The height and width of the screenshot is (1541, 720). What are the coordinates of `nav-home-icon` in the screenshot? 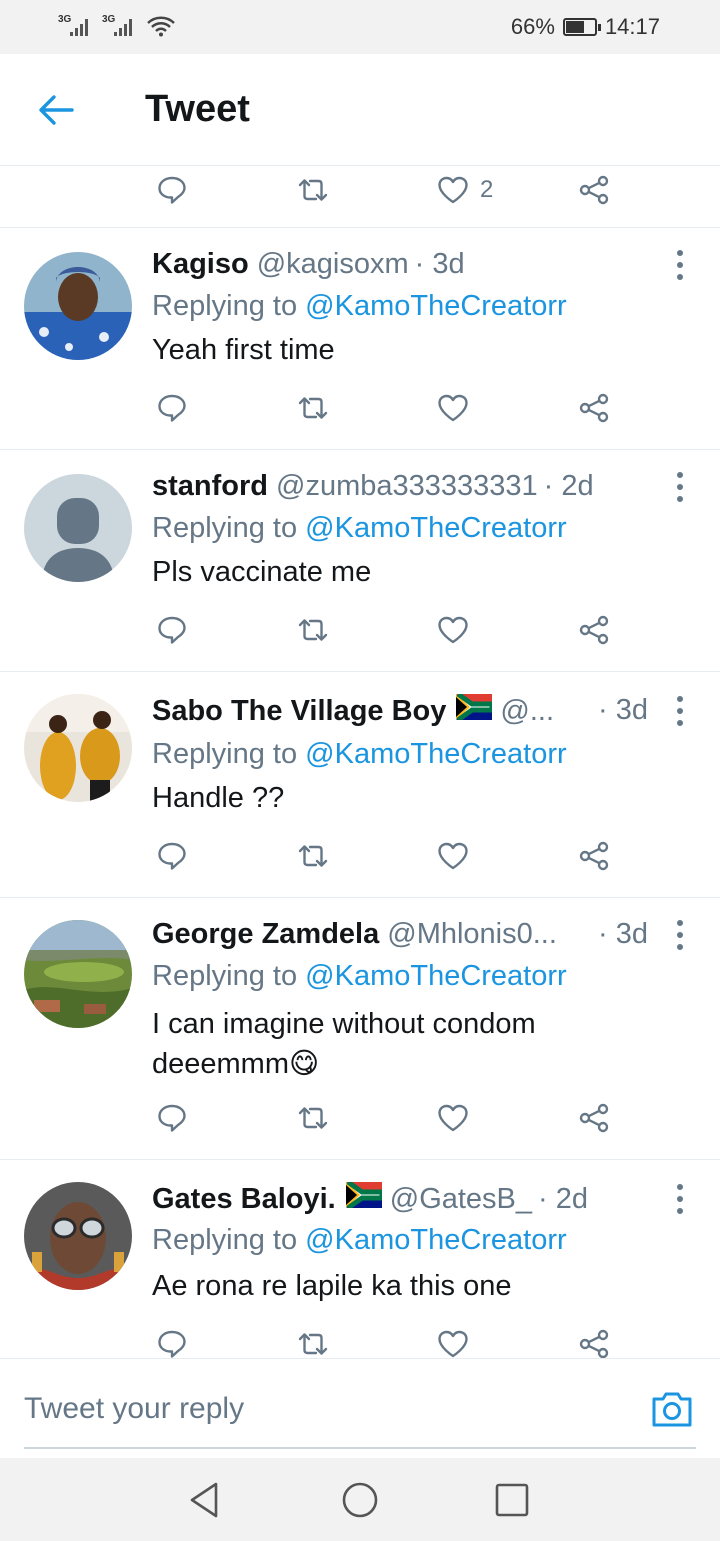 It's located at (360, 1500).